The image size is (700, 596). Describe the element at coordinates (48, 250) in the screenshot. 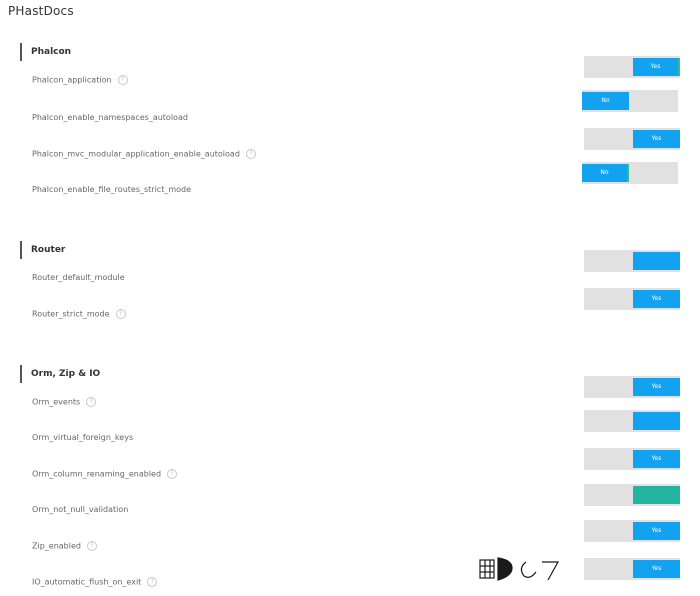

I see `section-heading: Router` at that location.